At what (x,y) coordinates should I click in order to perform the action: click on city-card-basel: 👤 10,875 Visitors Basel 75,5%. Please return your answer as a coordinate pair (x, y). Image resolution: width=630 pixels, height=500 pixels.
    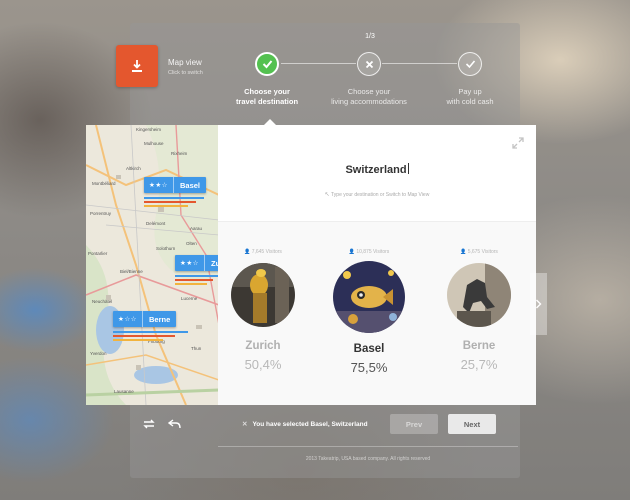
    Looking at the image, I should click on (369, 312).